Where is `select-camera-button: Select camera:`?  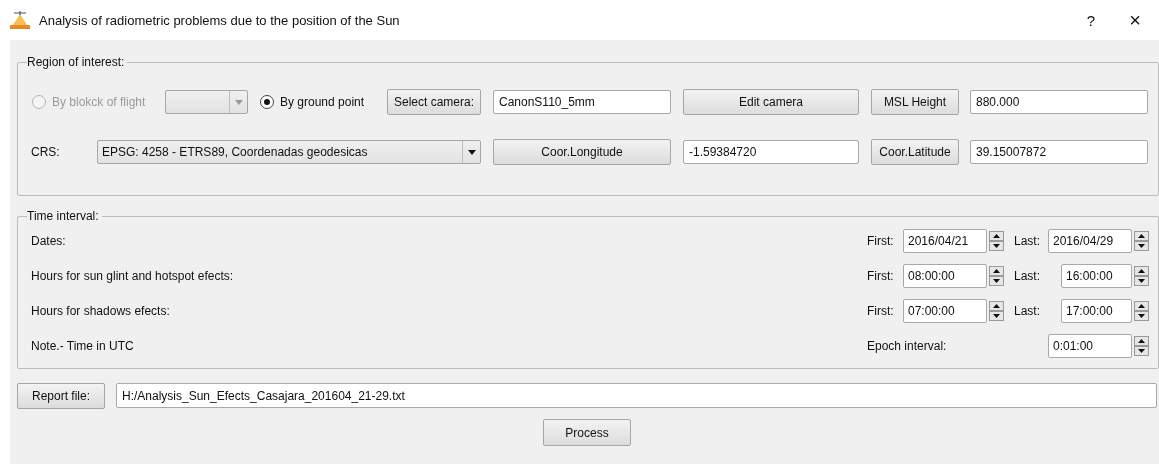
select-camera-button: Select camera: is located at coordinates (434, 102).